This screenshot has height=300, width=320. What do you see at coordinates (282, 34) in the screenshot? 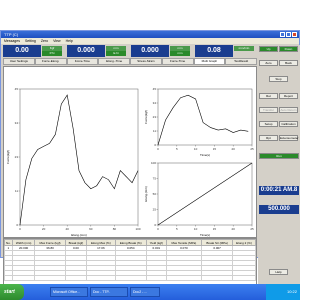
I see `minimize-button` at bounding box center [282, 34].